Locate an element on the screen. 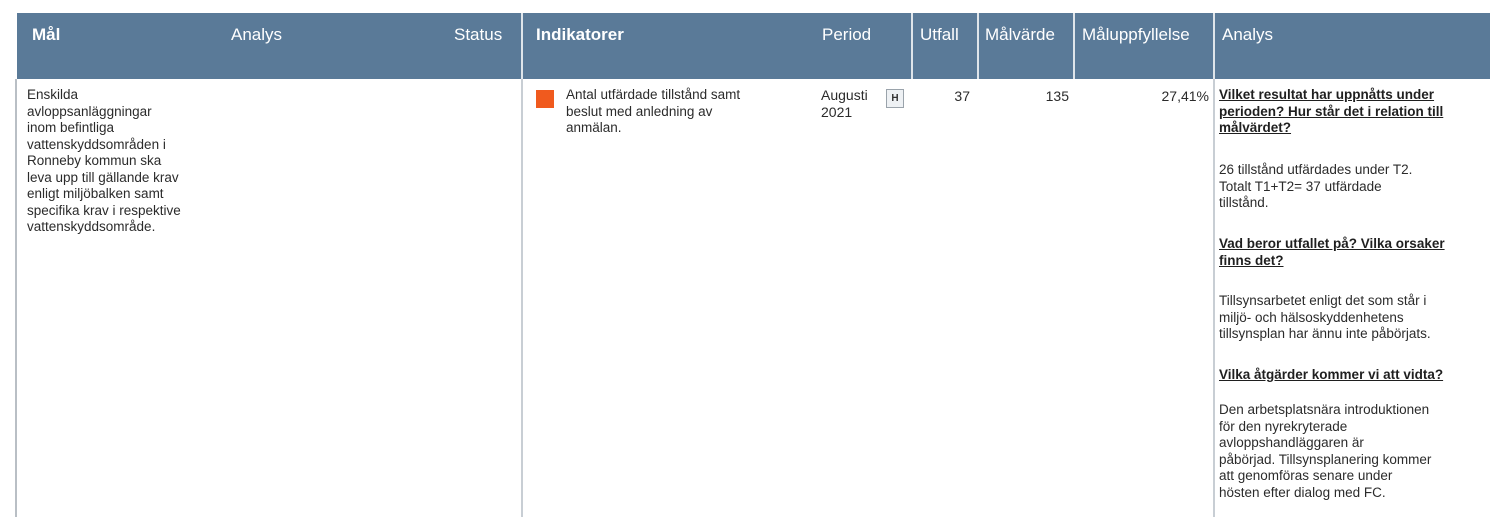  header-analys: Analys is located at coordinates (257, 34).